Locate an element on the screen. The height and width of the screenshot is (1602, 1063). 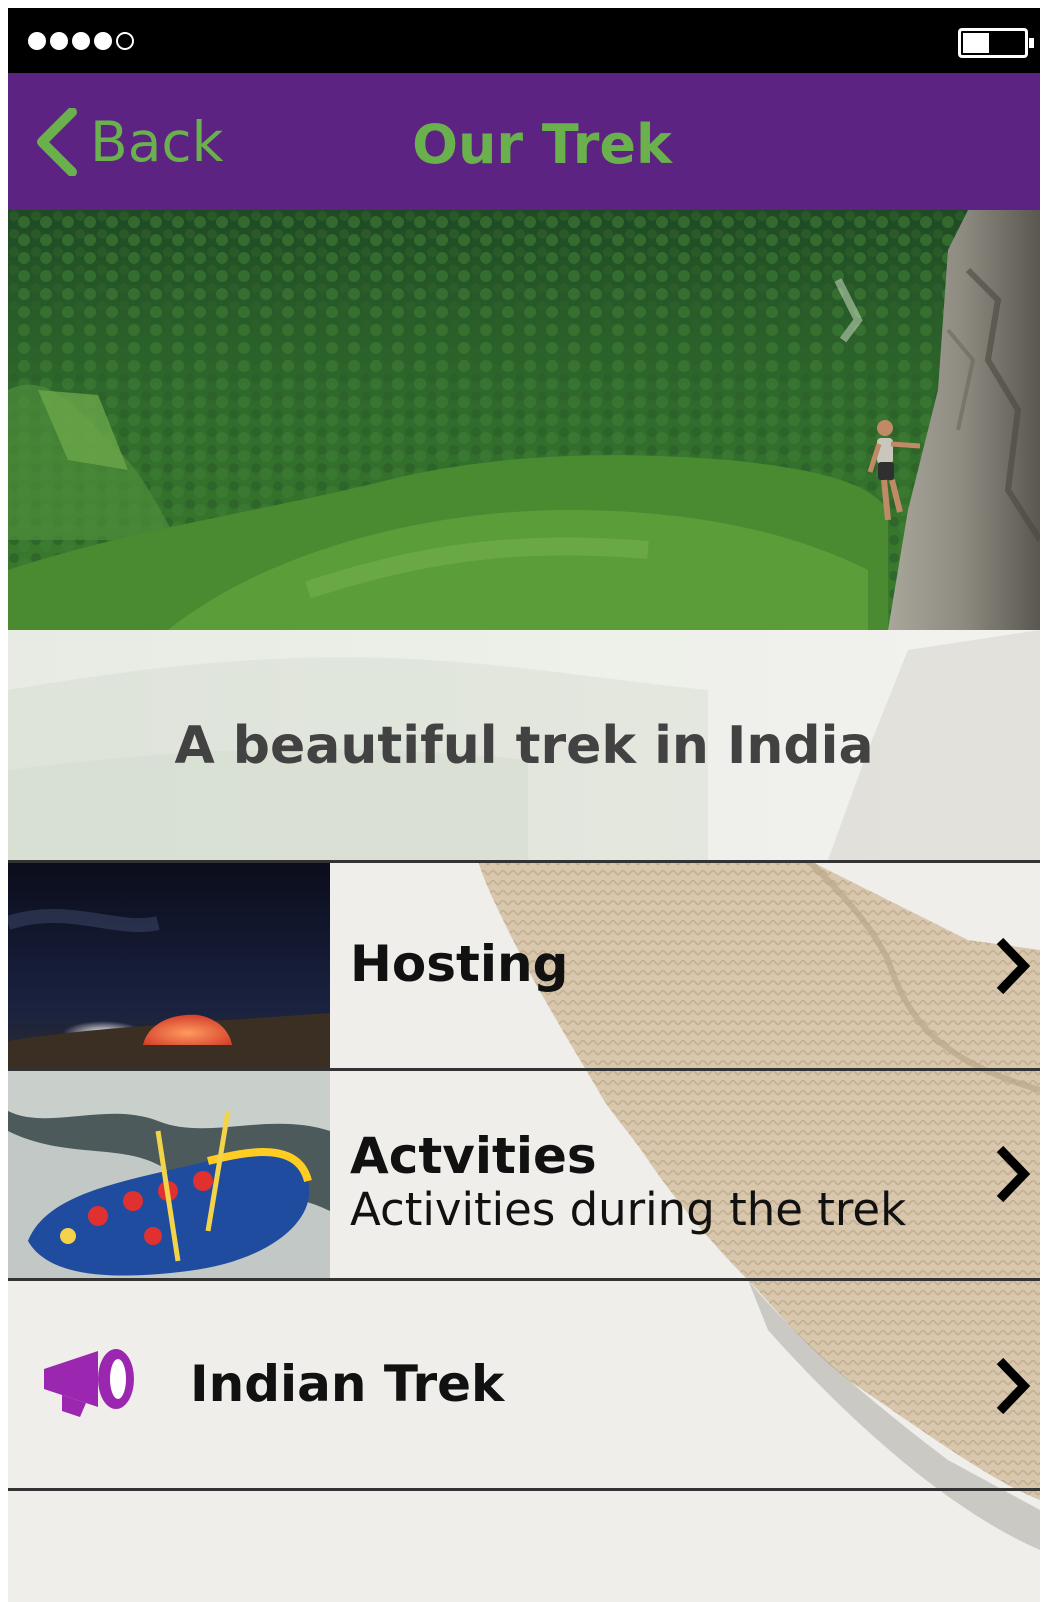
hero-caption: A beautiful trek in India is located at coordinates (524, 746).